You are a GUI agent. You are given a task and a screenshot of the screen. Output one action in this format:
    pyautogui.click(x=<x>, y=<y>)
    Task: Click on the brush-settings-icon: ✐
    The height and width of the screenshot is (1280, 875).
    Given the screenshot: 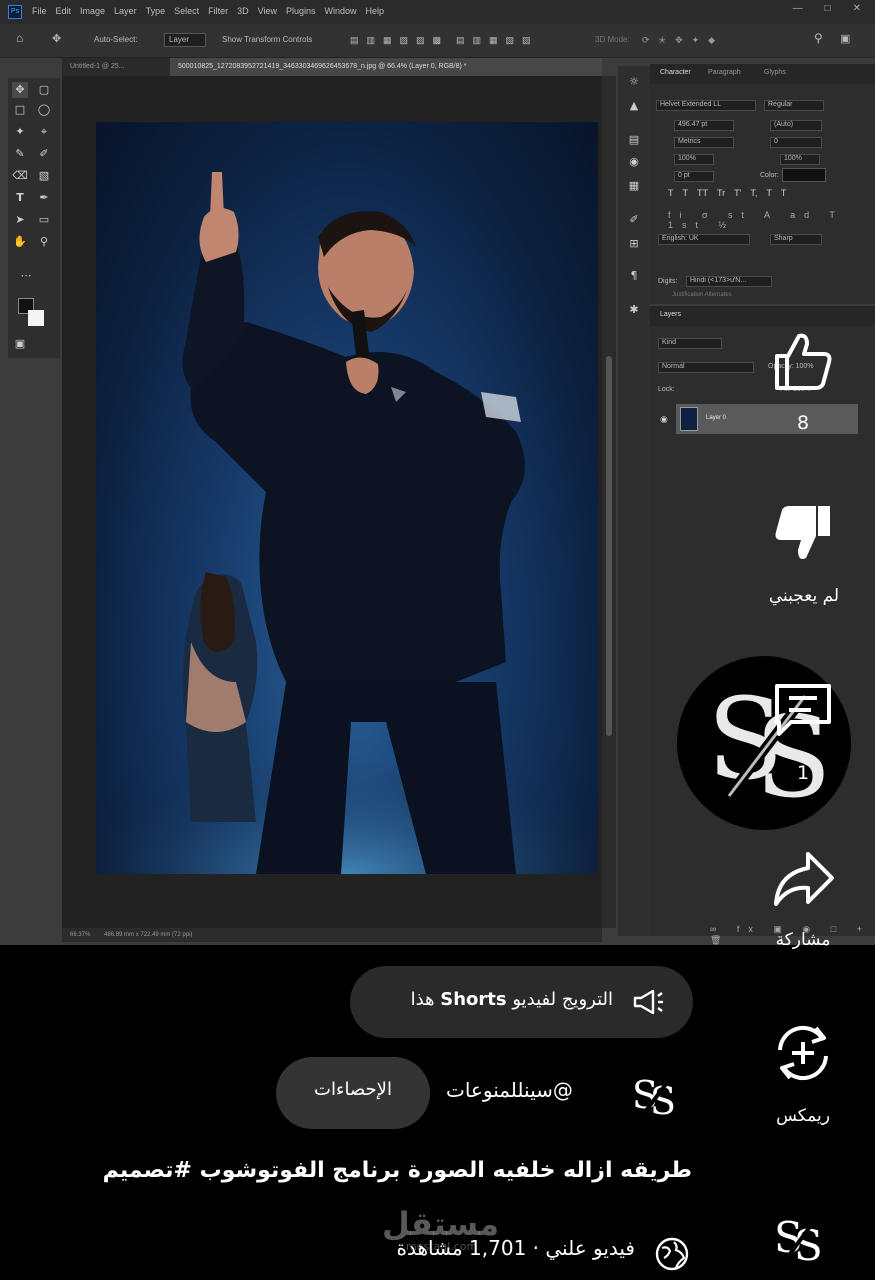 What is the action you would take?
    pyautogui.click(x=634, y=220)
    